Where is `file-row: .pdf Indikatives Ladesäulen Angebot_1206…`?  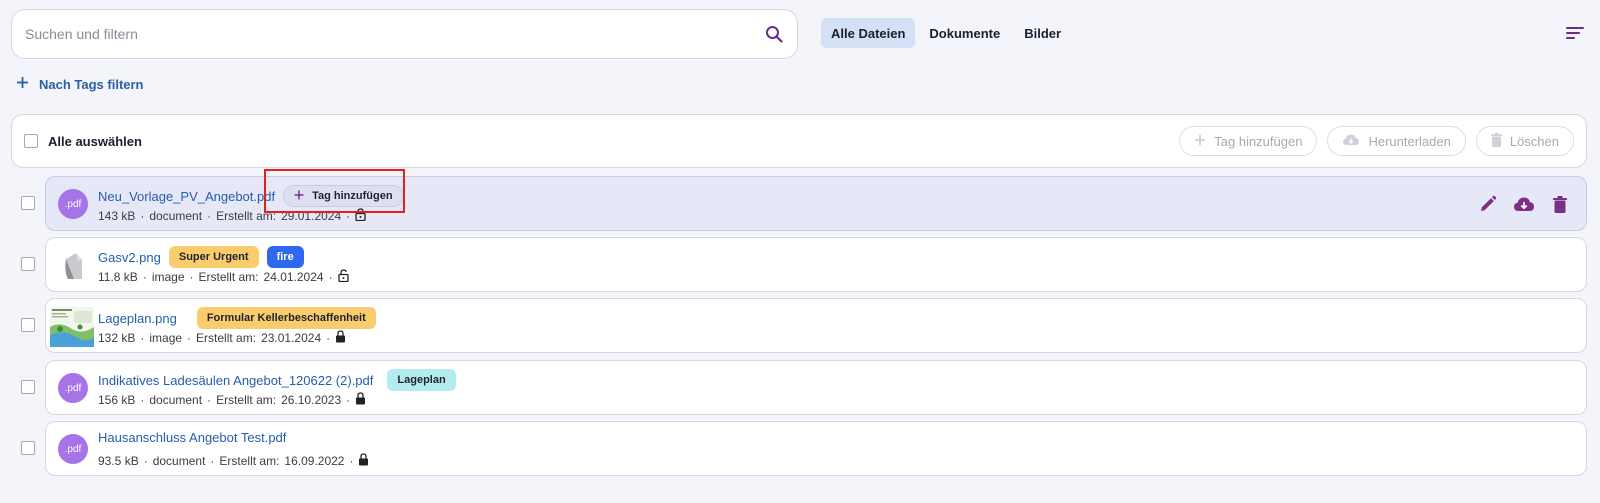 file-row: .pdf Indikatives Ladesäulen Angebot_1206… is located at coordinates (816, 387).